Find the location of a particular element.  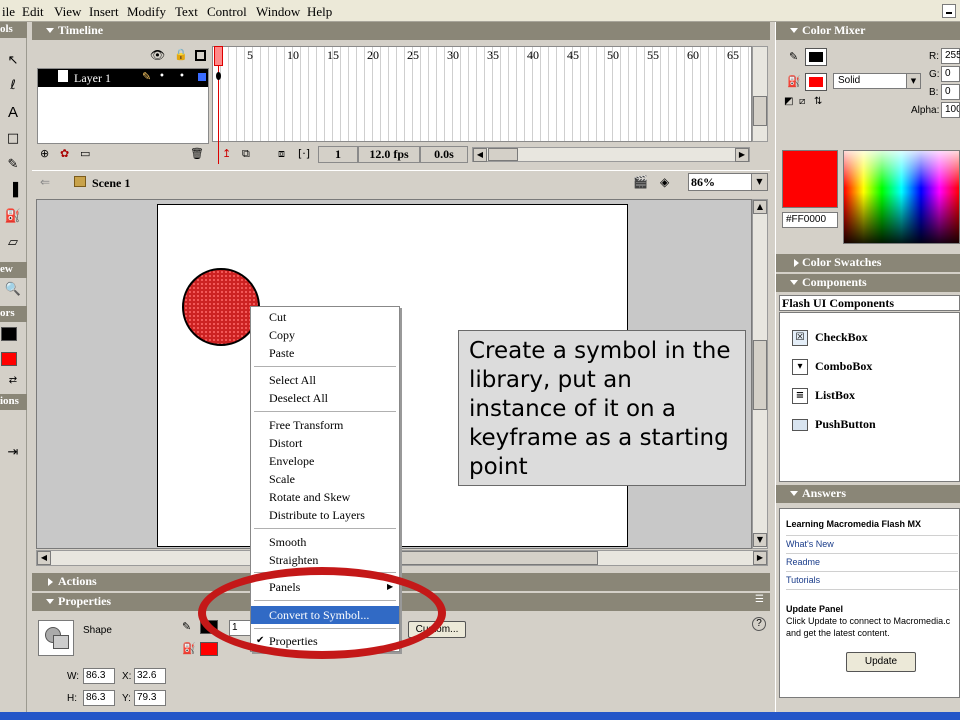

fill-style-select: Solid ▼ is located at coordinates (877, 81).